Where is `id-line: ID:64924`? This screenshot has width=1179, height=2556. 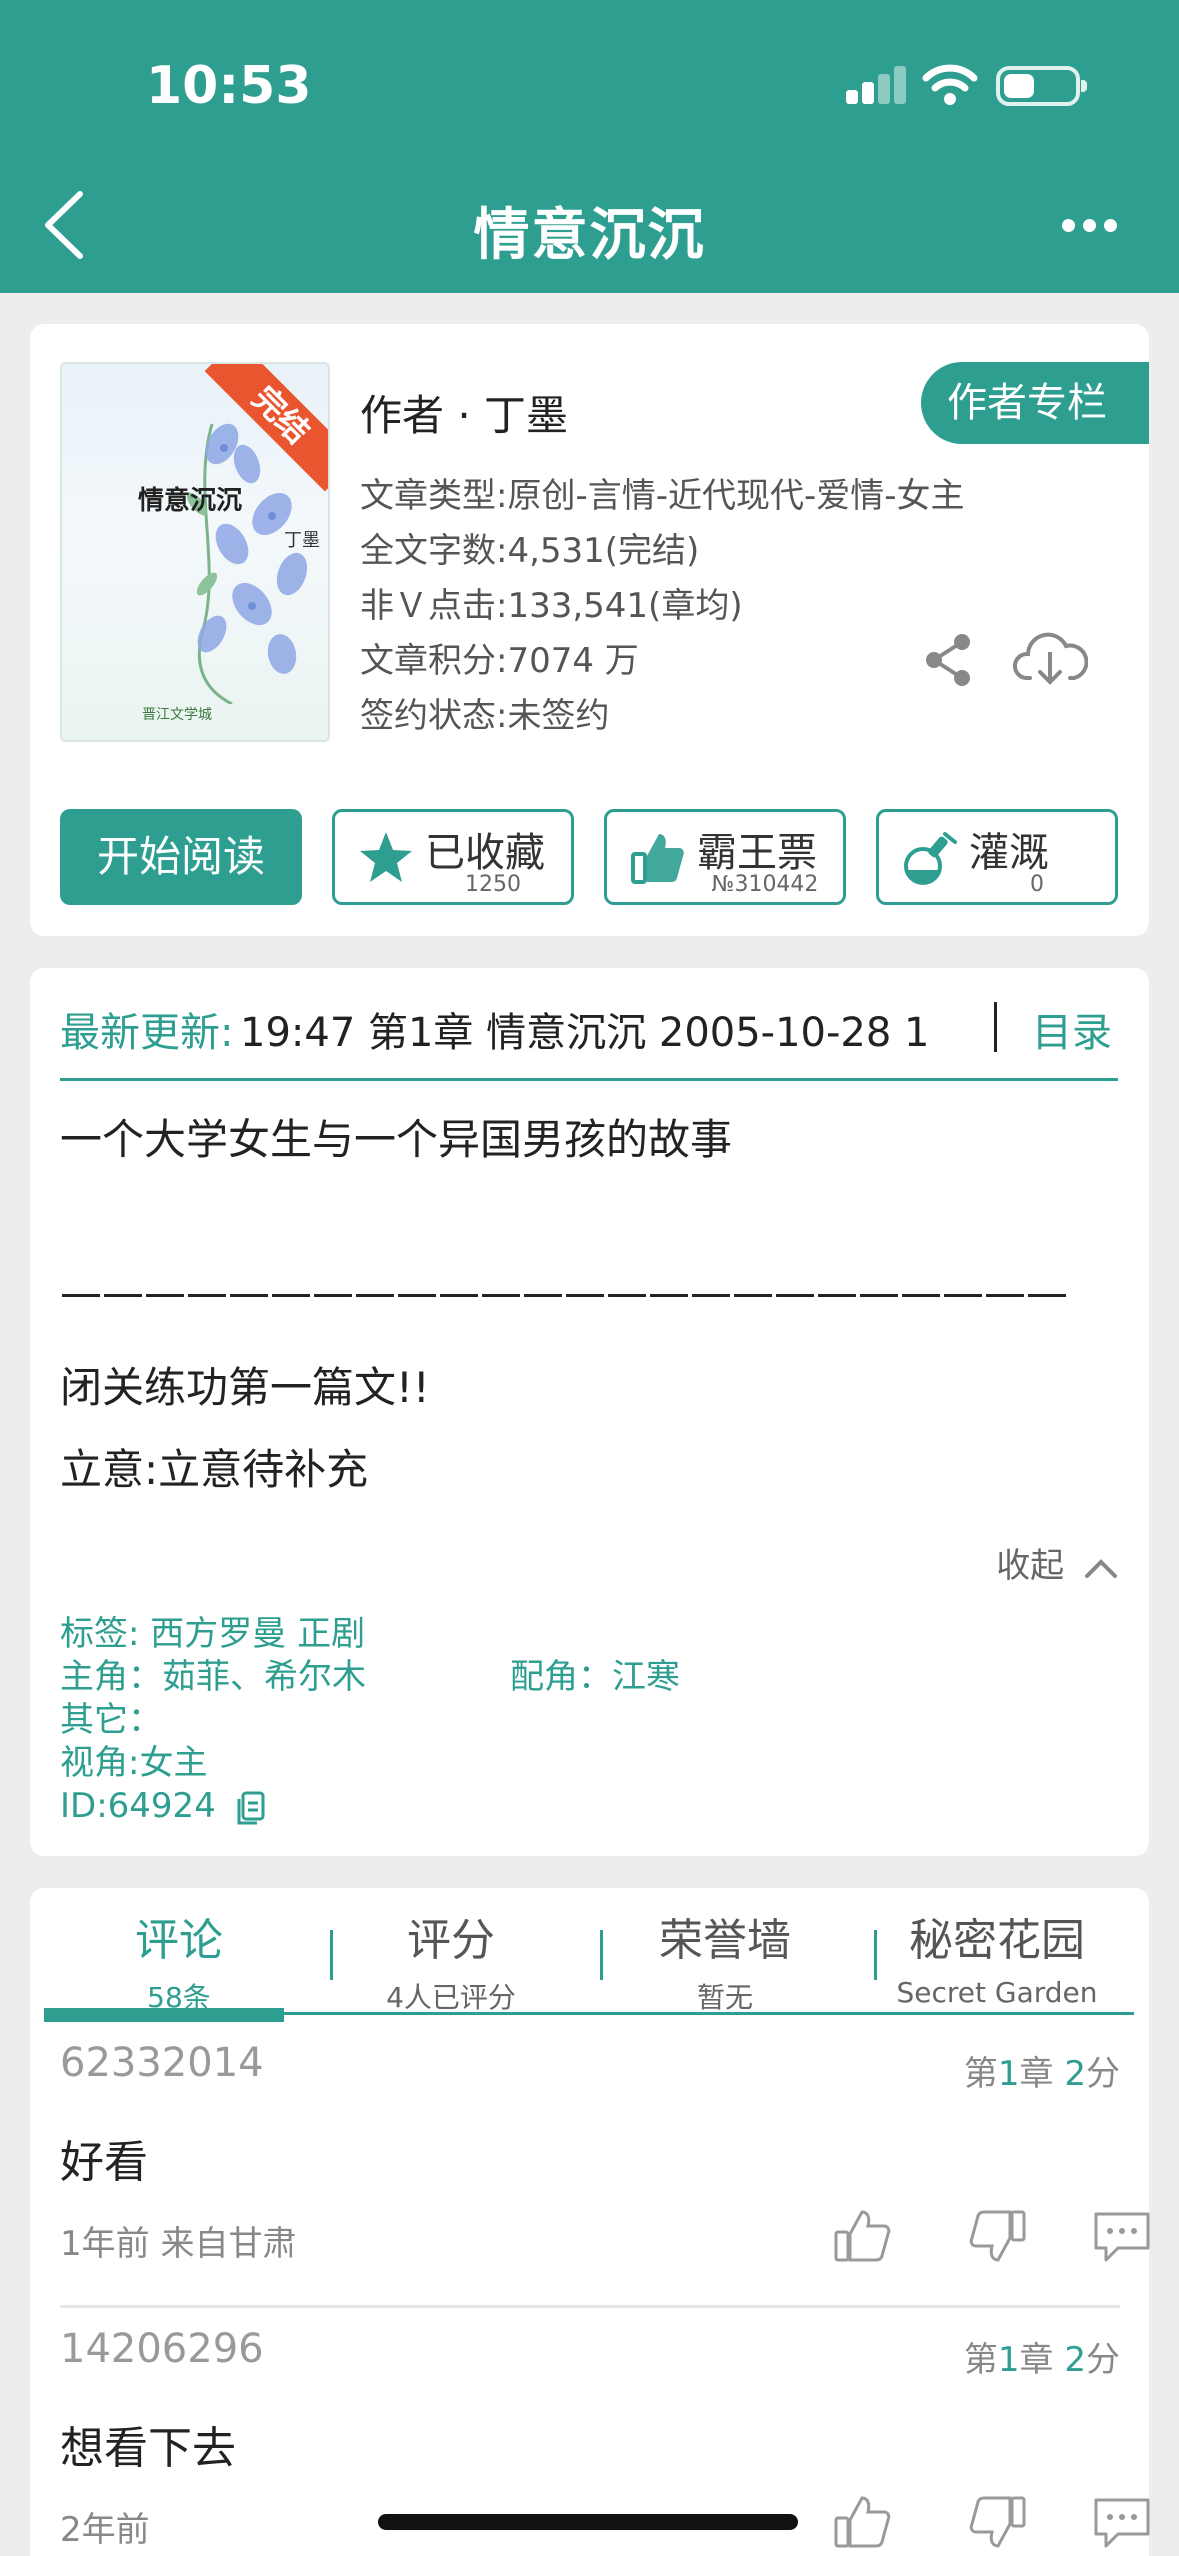
id-line: ID:64924 is located at coordinates (370, 1806).